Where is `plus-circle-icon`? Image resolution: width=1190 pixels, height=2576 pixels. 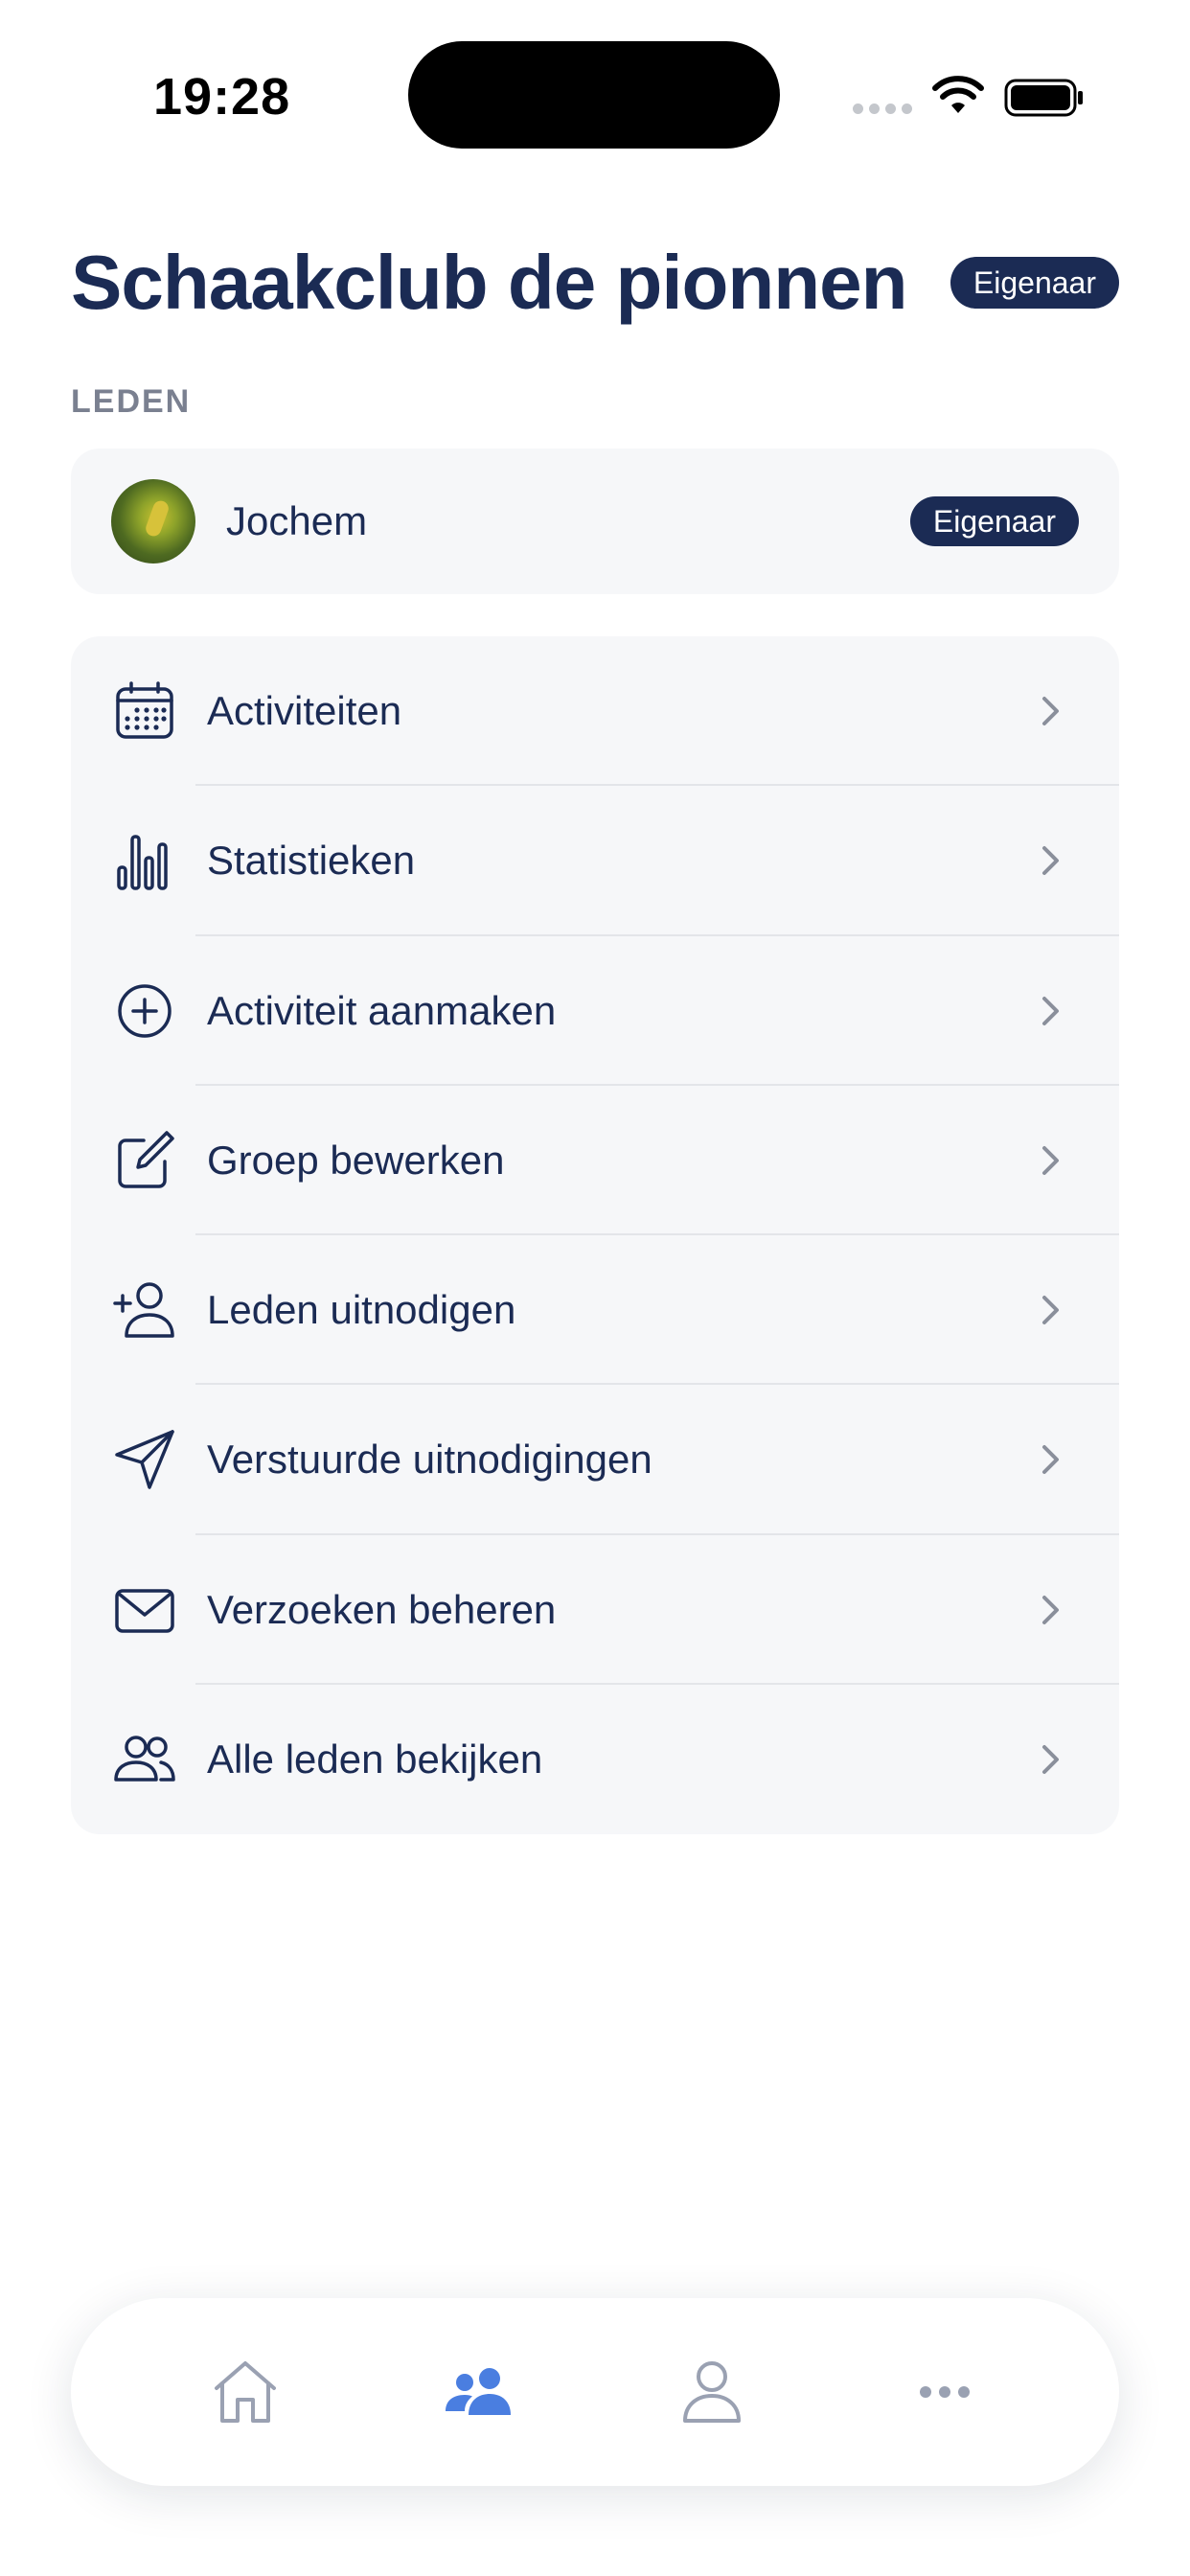 plus-circle-icon is located at coordinates (144, 1011).